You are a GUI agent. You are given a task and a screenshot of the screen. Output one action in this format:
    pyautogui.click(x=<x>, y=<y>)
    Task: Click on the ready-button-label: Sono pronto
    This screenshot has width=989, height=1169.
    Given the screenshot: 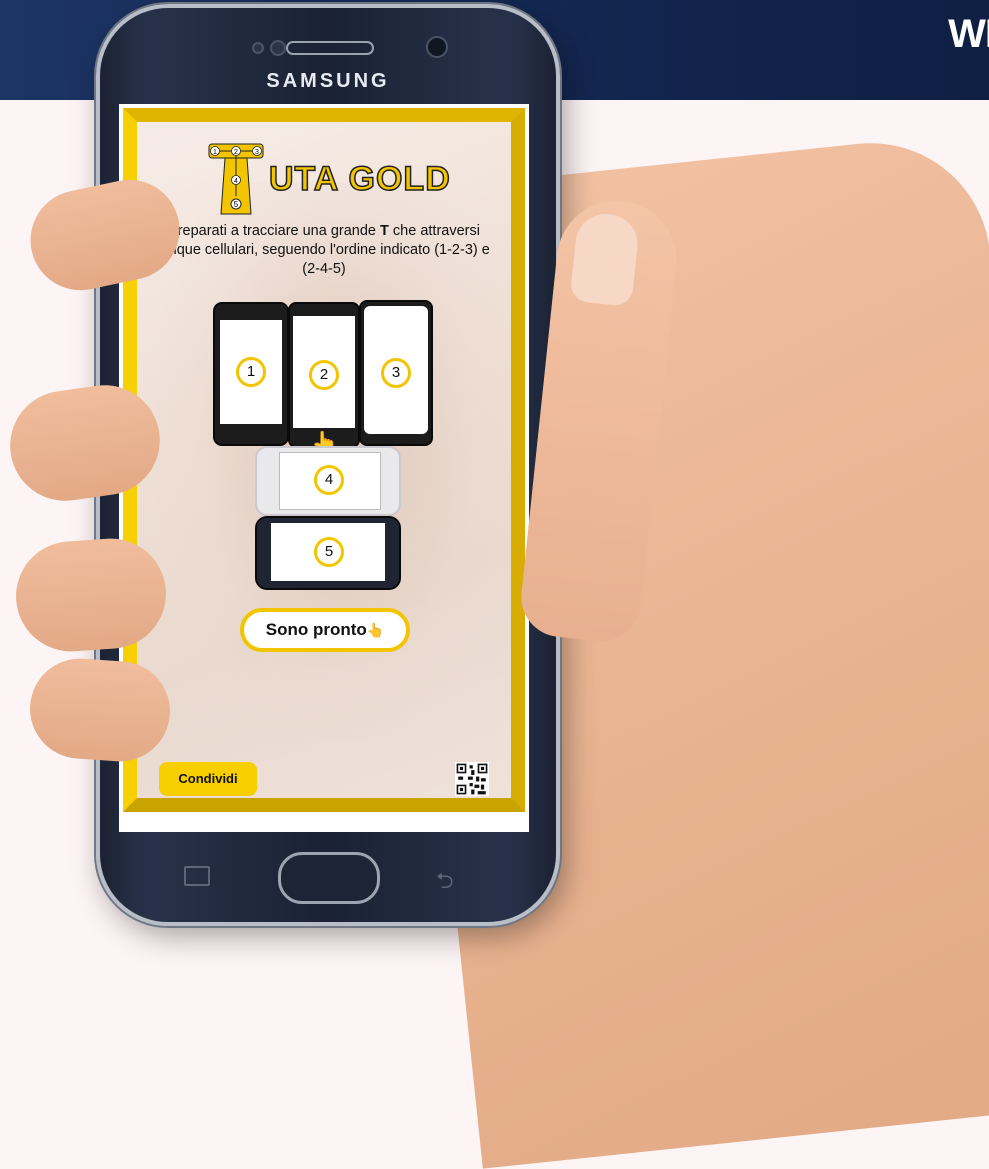 What is the action you would take?
    pyautogui.click(x=316, y=629)
    